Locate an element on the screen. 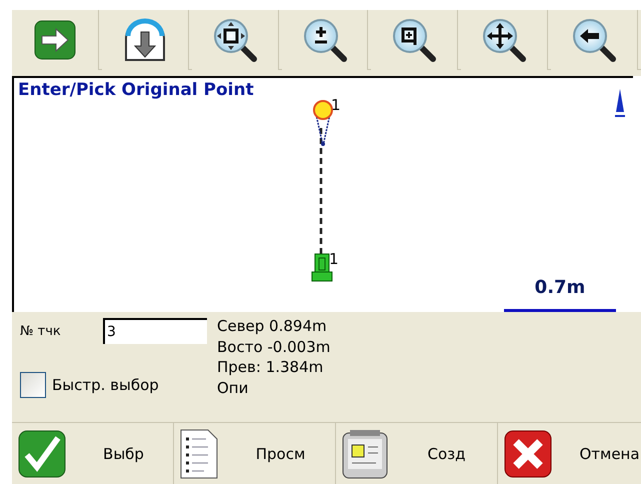 This screenshot has width=641, height=484. reading-text: Прев: 1.384m is located at coordinates (270, 367).